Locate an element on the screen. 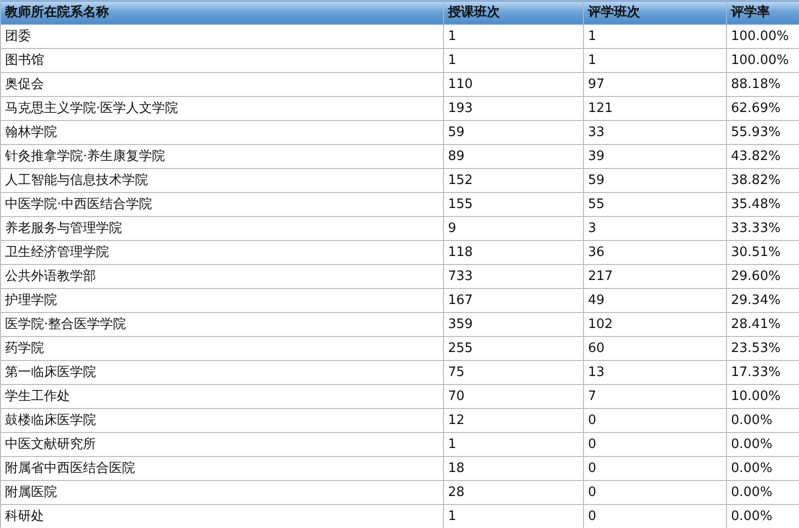 The image size is (799, 528). table-cell: 110 is located at coordinates (514, 84).